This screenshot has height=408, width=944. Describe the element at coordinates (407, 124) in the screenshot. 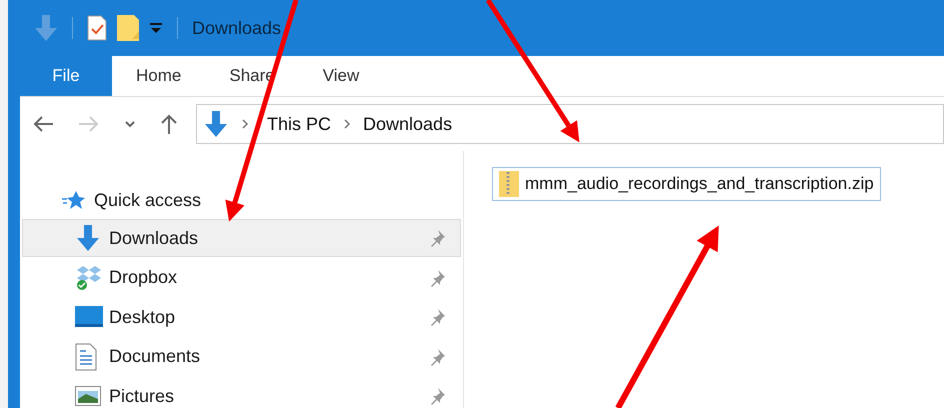

I see `breadcrumb: Downloads` at that location.